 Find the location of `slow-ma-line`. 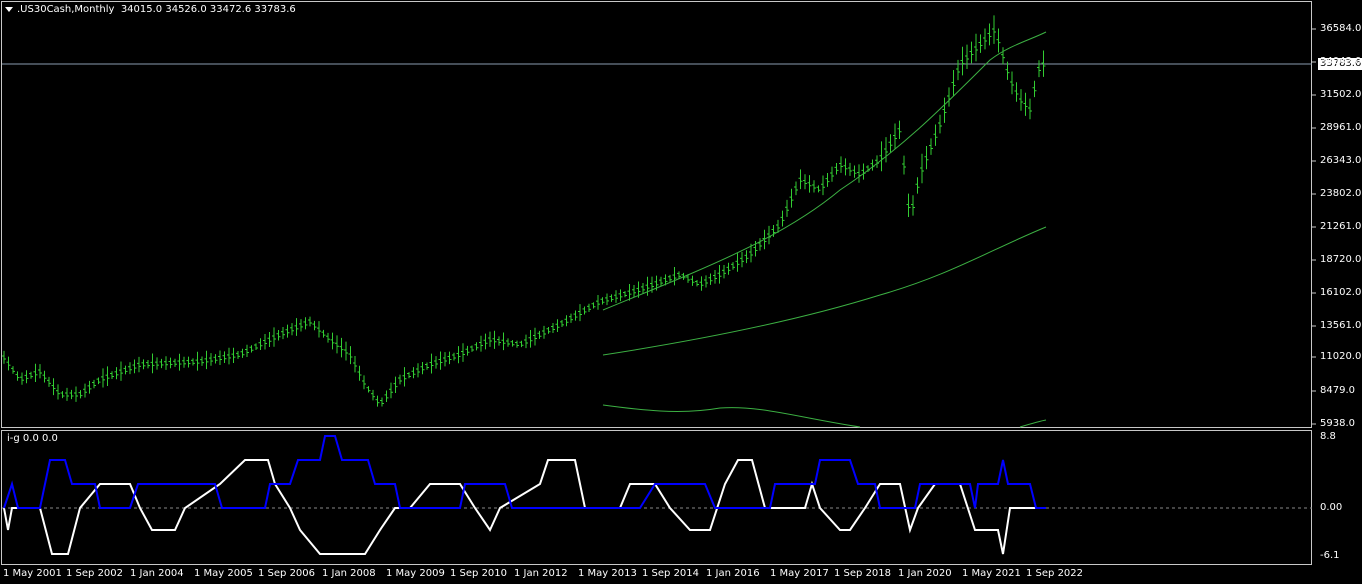

slow-ma-line is located at coordinates (824, 291).